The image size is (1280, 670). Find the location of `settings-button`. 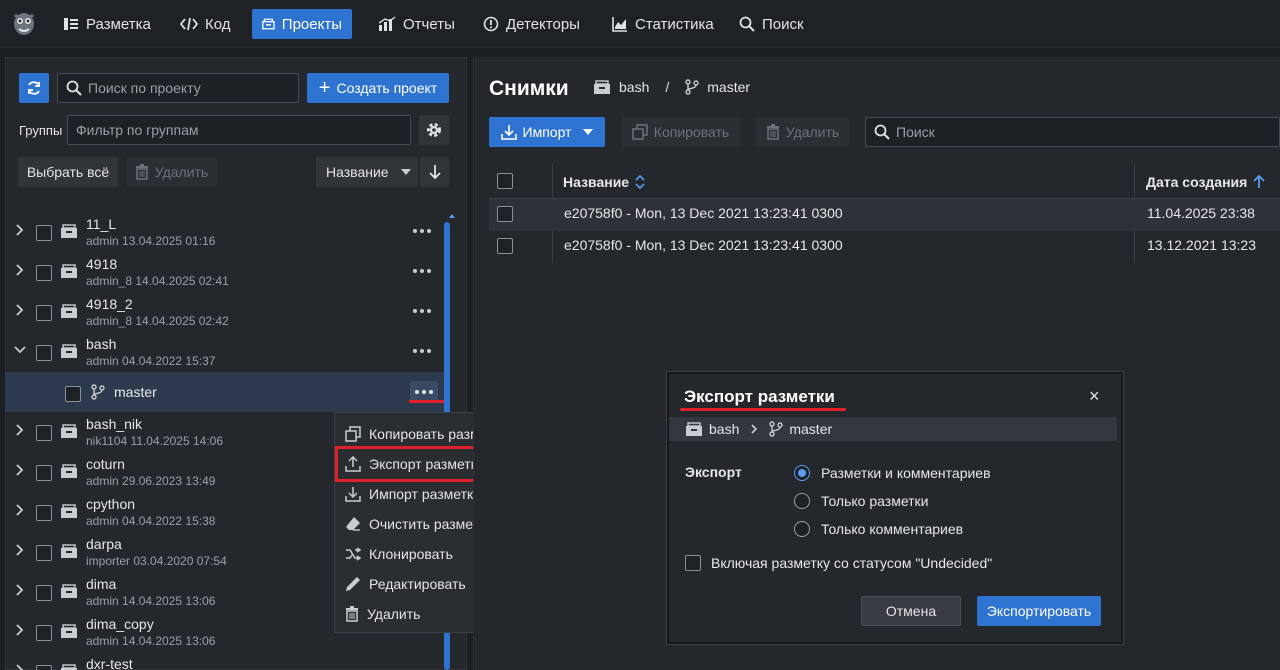

settings-button is located at coordinates (434, 130).